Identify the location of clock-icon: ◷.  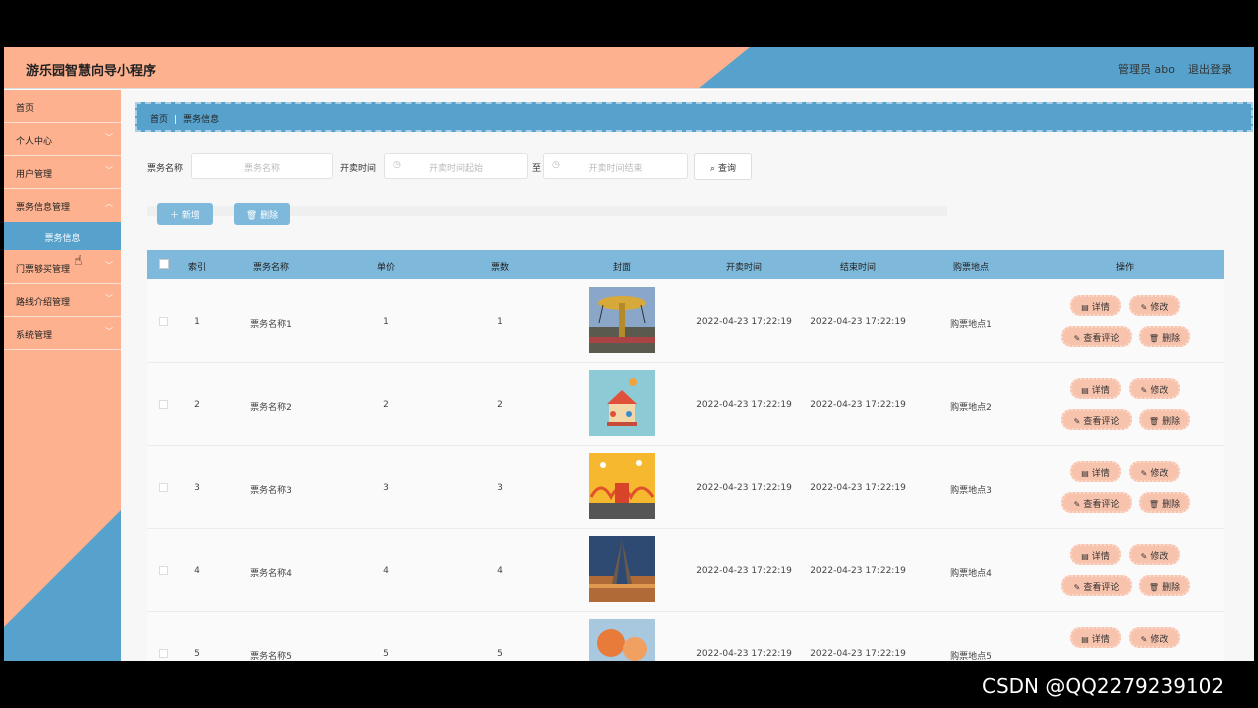
(397, 165).